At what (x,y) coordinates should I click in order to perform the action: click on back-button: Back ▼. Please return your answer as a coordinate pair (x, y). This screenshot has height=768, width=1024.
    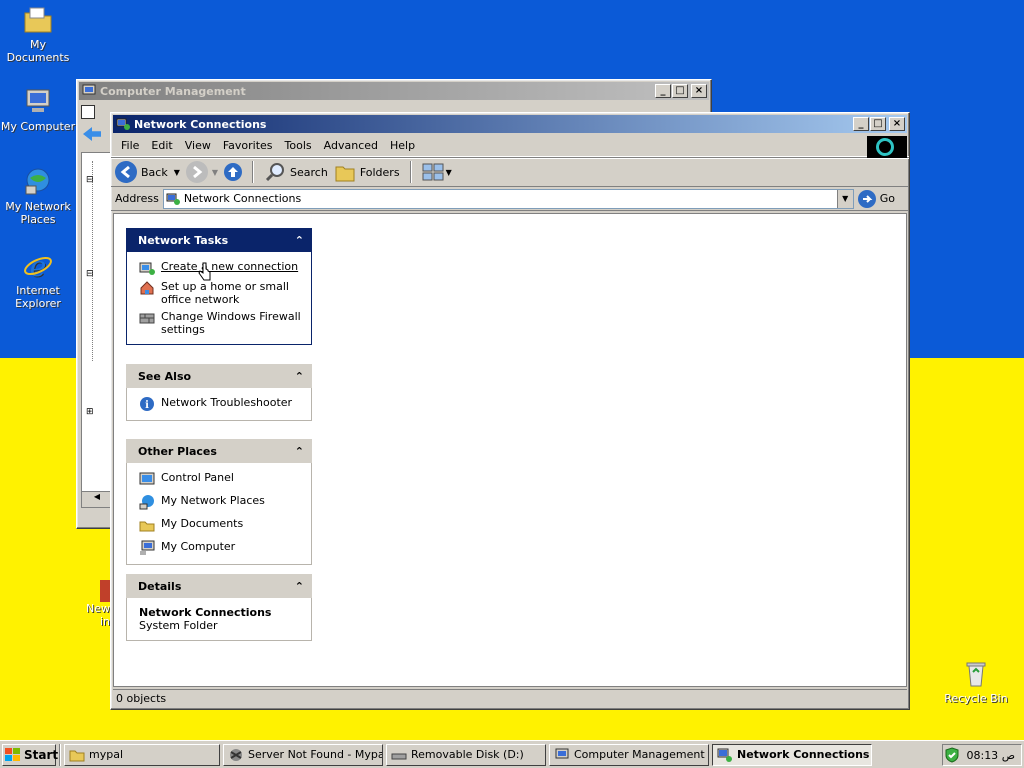
    Looking at the image, I should click on (147, 172).